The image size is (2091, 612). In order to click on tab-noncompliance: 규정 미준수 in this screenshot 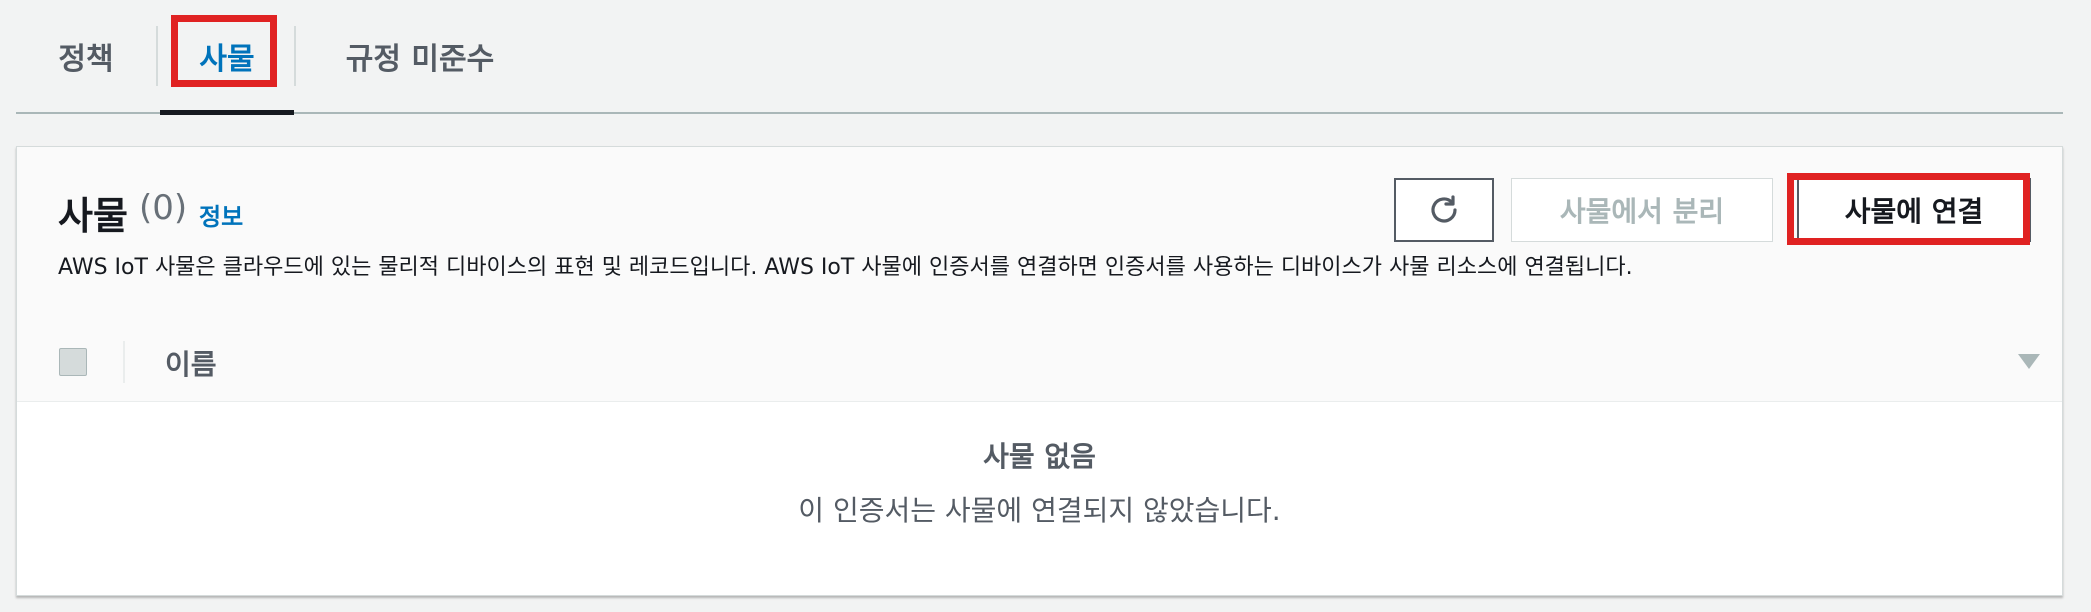, I will do `click(420, 56)`.